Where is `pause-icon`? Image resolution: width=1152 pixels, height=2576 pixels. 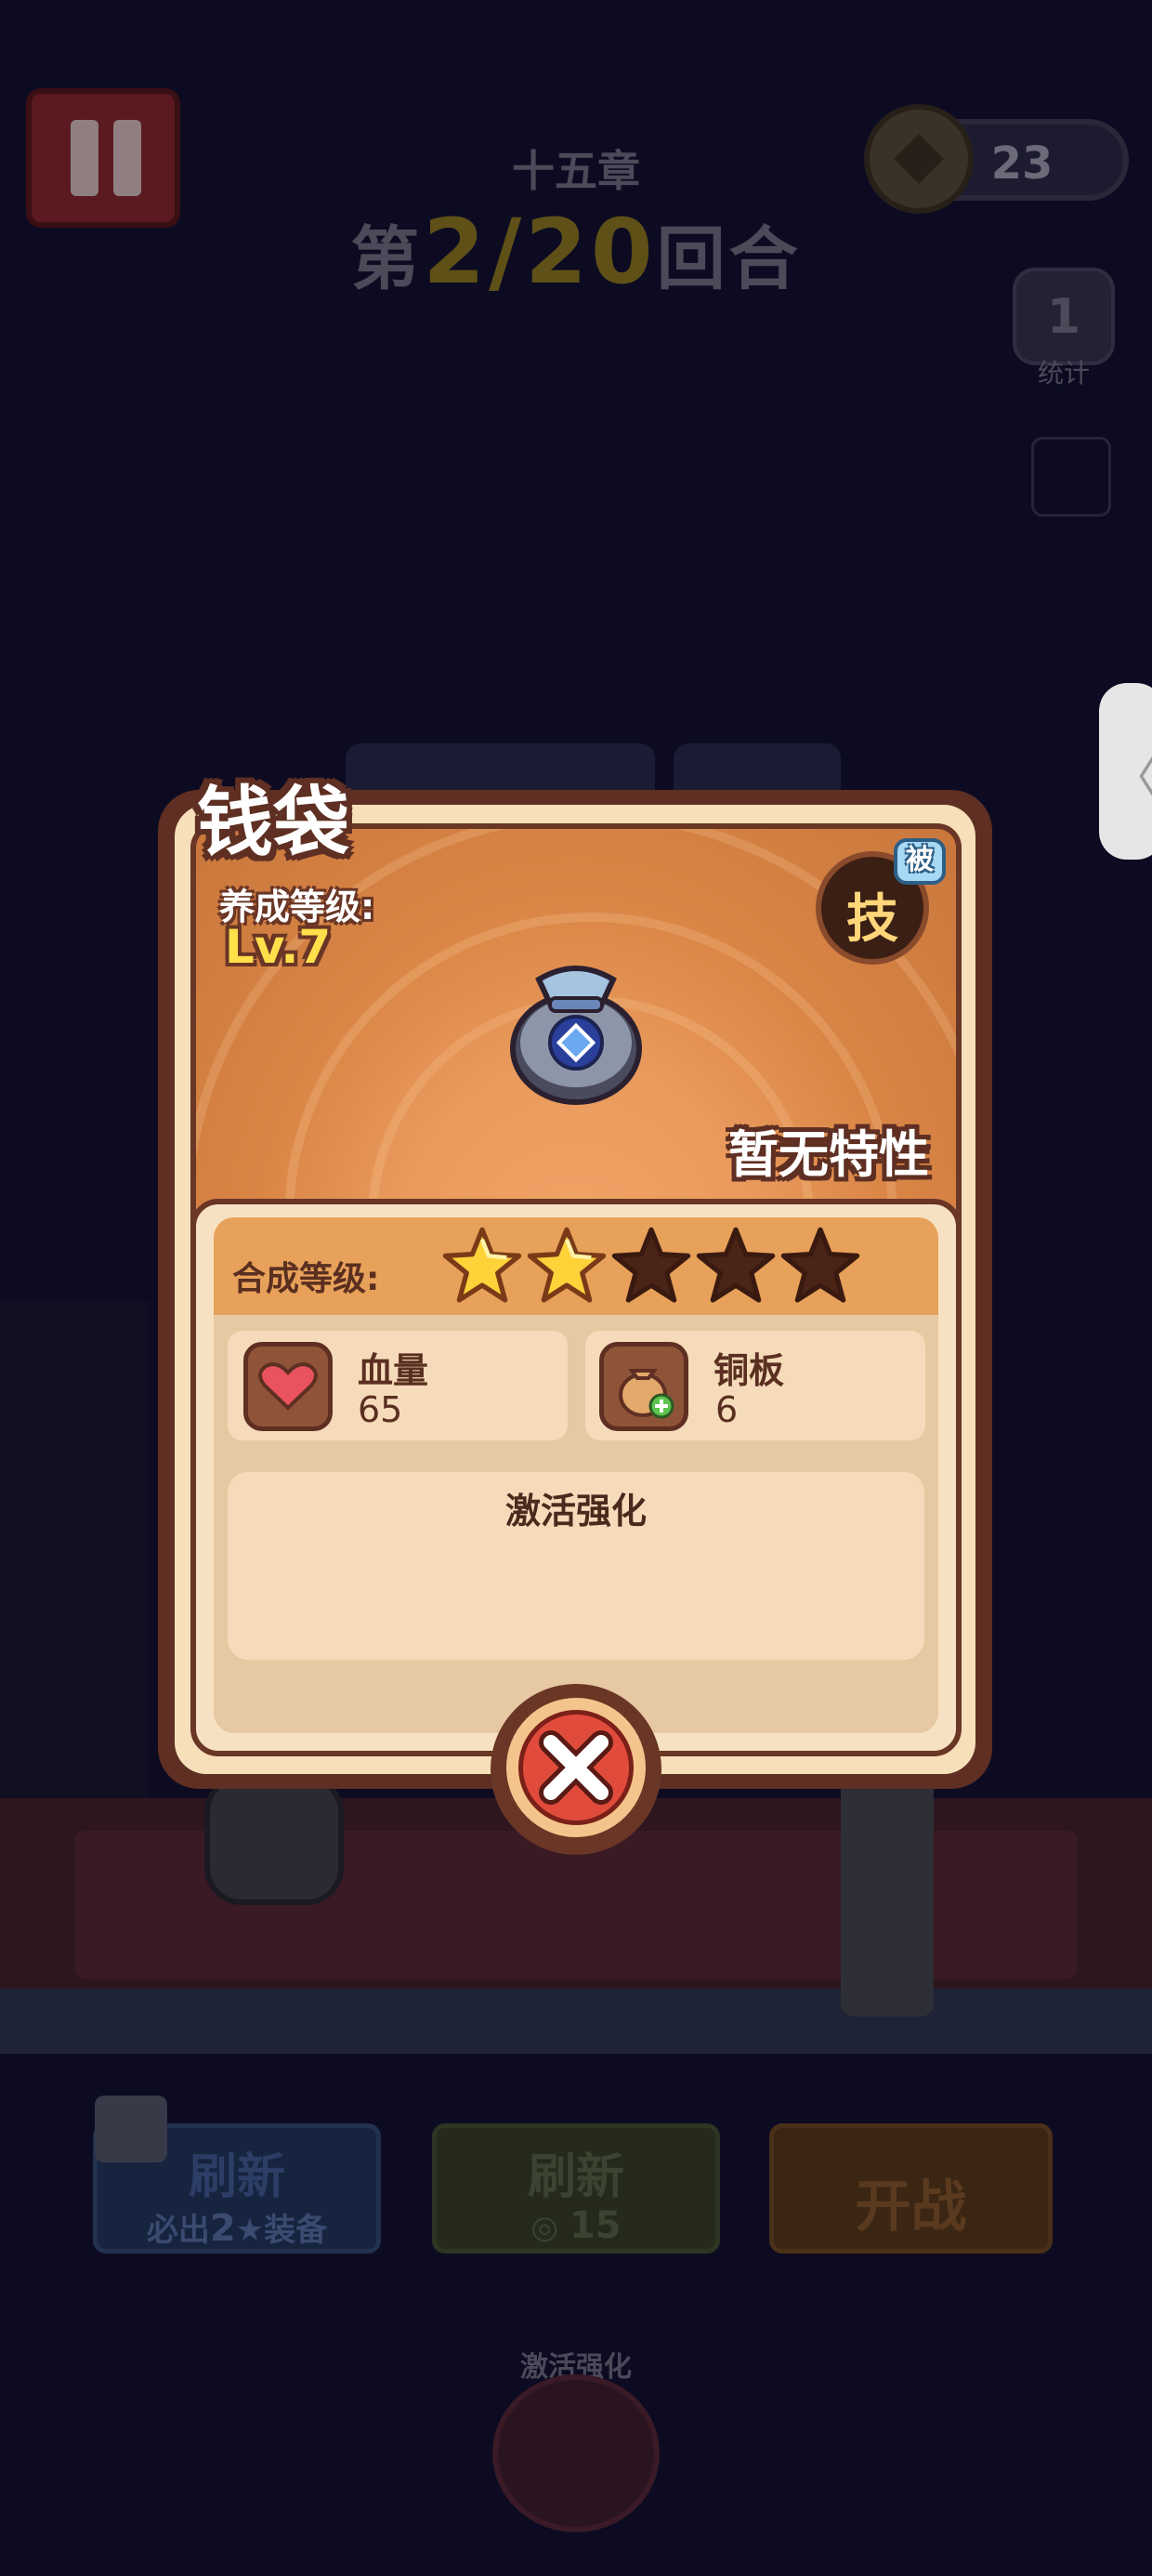 pause-icon is located at coordinates (84, 158).